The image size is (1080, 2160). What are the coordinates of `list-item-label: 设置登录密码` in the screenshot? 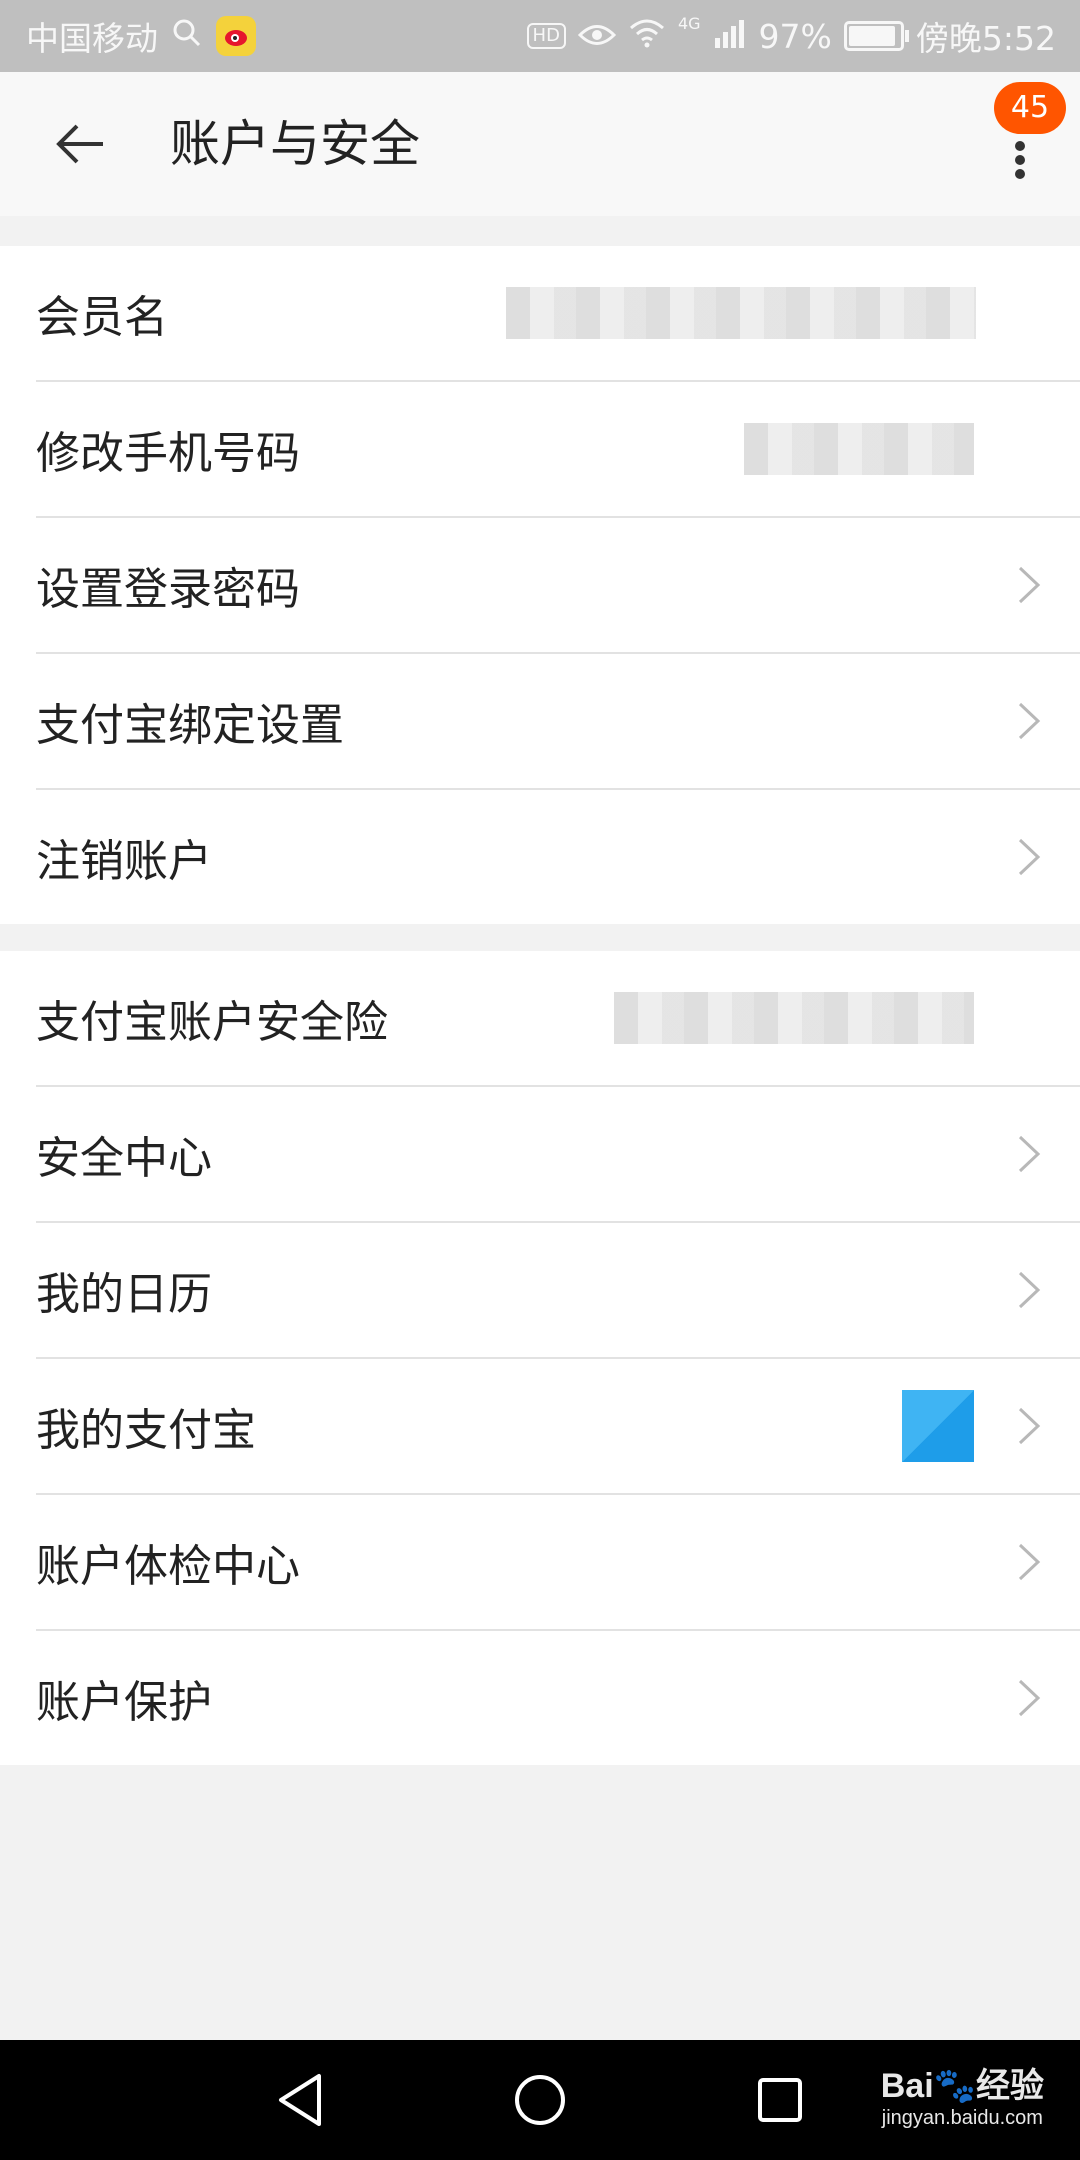 It's located at (168, 589).